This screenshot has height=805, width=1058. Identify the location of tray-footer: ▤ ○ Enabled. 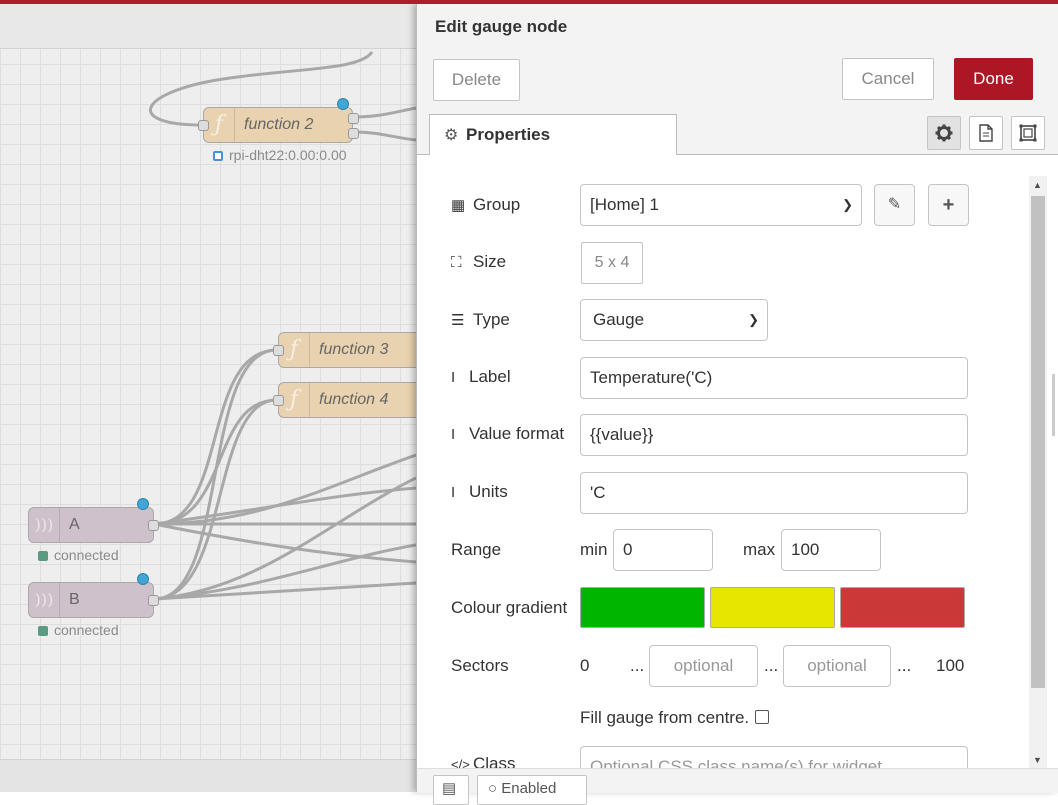
(737, 786).